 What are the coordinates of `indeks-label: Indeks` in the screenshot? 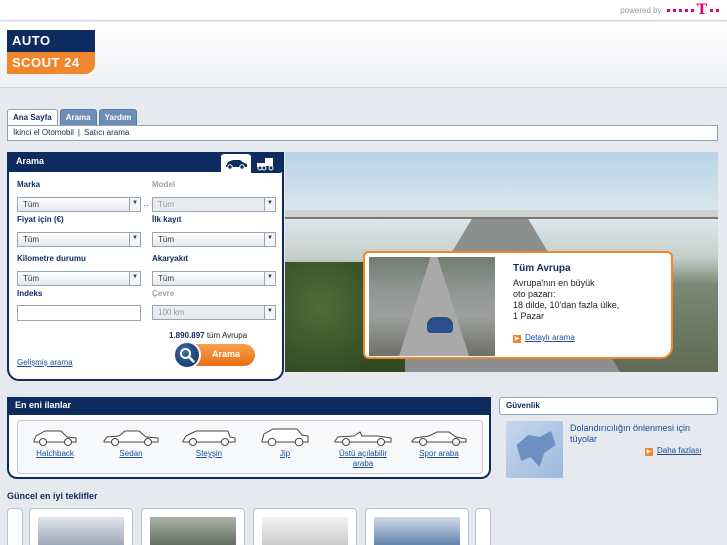 It's located at (30, 293).